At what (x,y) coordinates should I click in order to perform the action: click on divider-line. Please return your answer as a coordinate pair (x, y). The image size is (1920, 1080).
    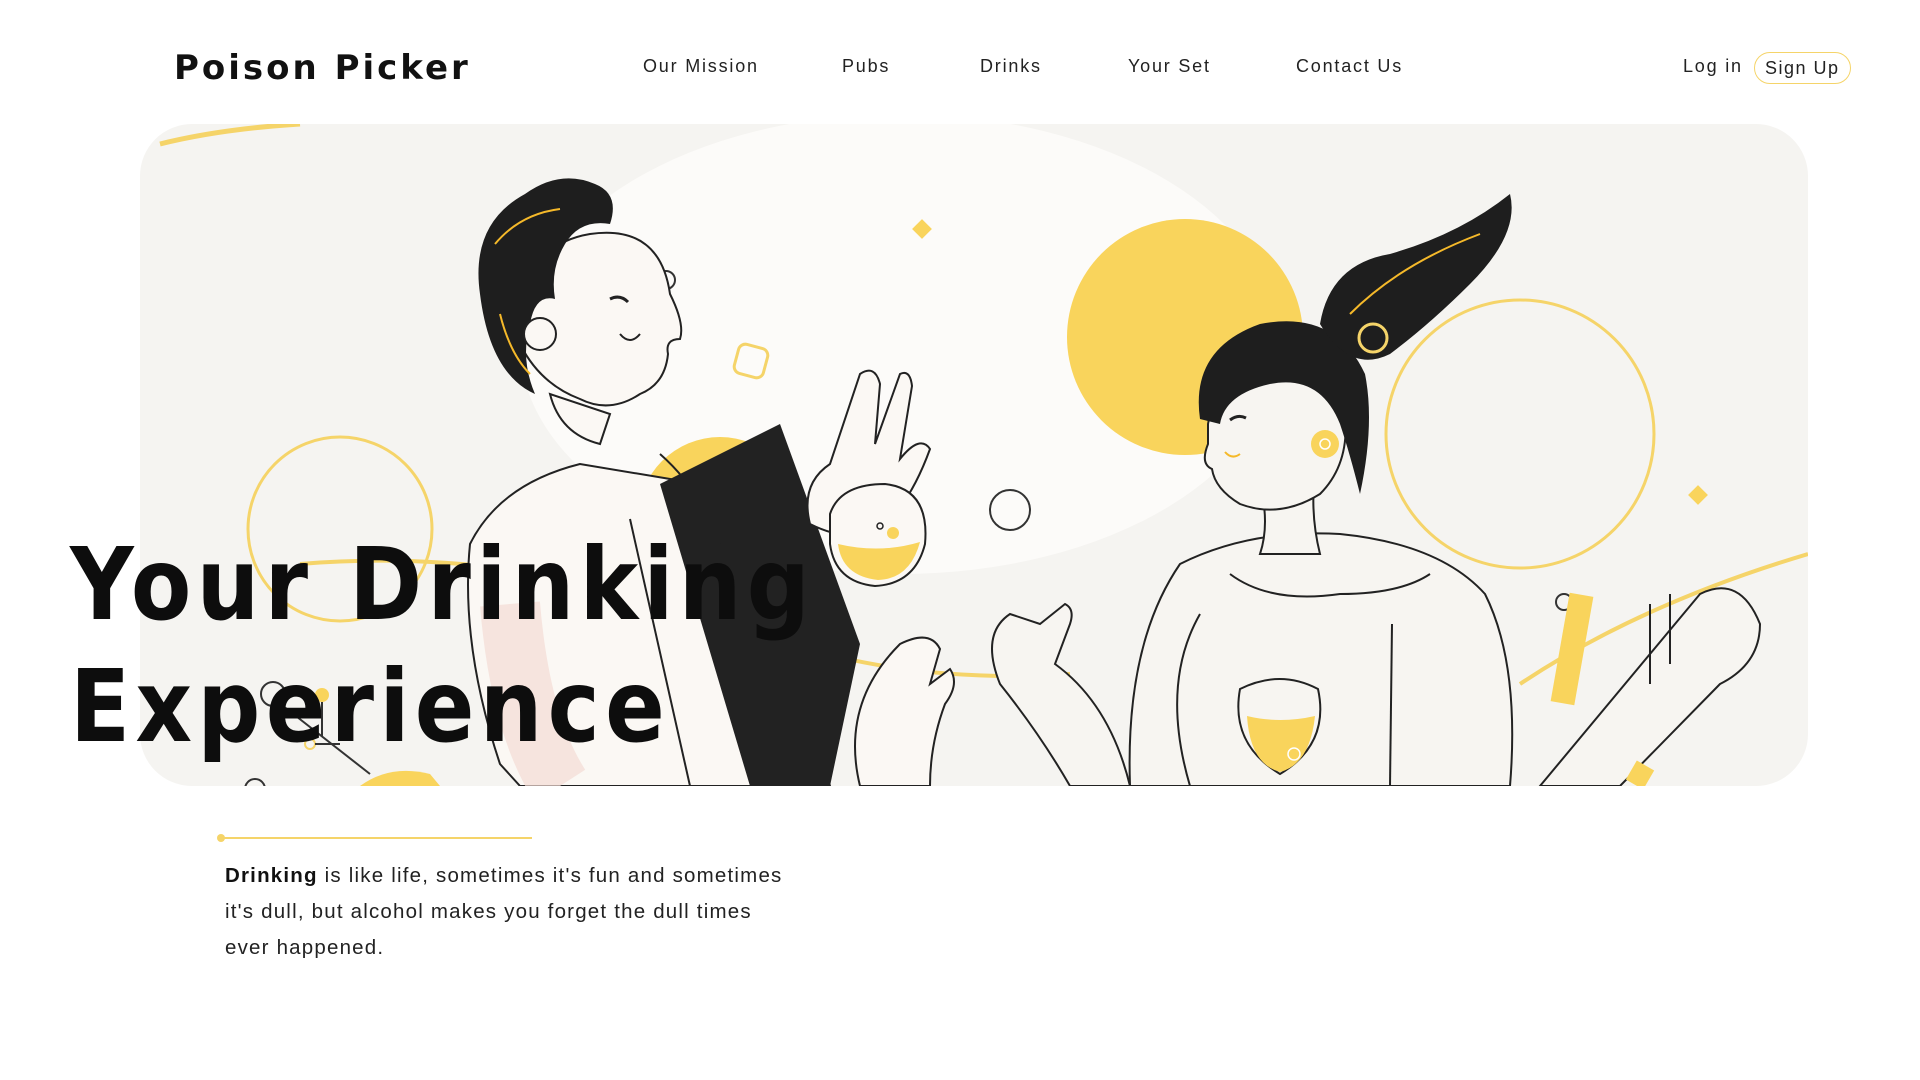
    Looking at the image, I should click on (377, 838).